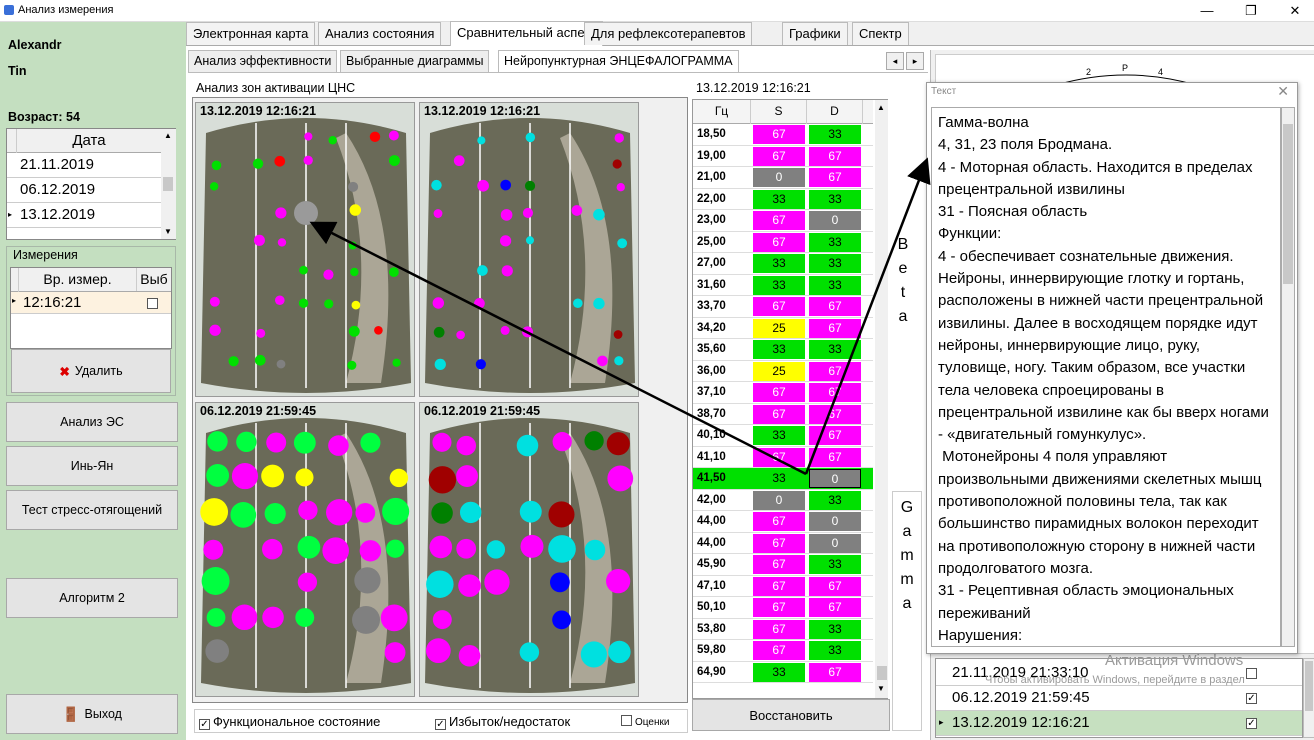 Image resolution: width=1314 pixels, height=740 pixels. What do you see at coordinates (152, 303) in the screenshot?
I see `measure-select-checkbox` at bounding box center [152, 303].